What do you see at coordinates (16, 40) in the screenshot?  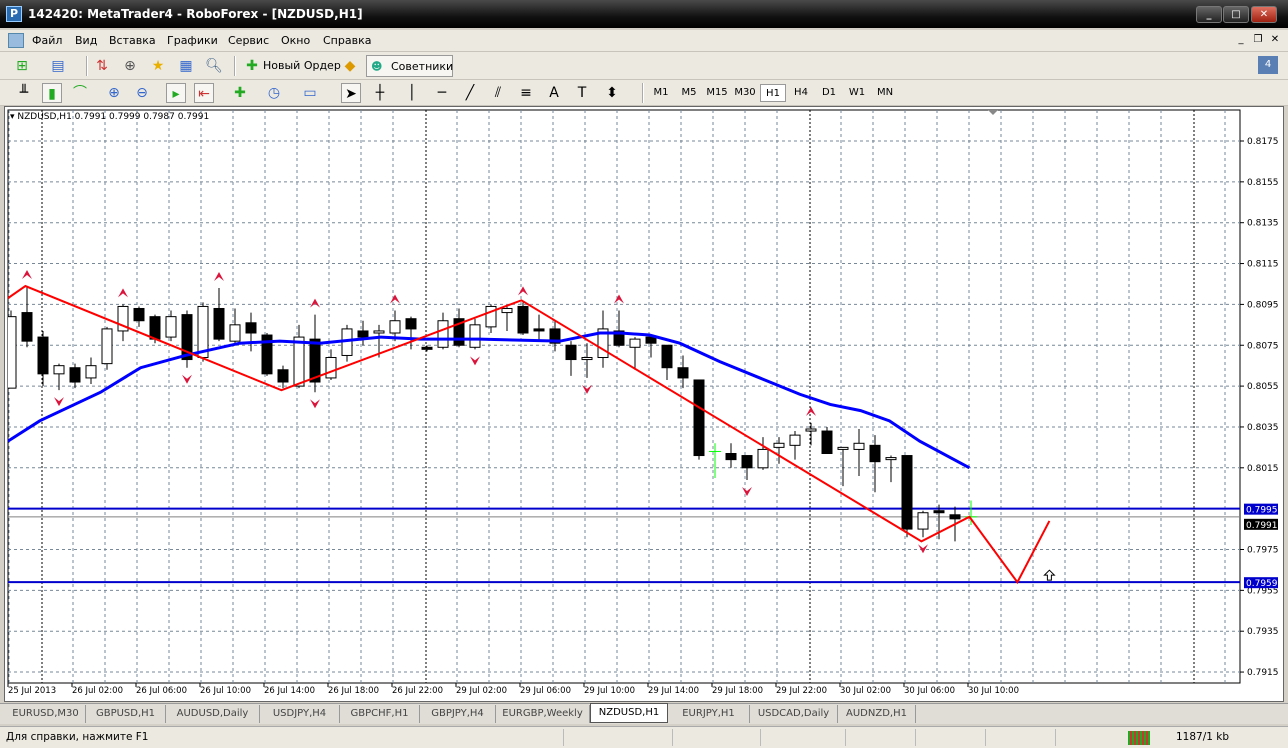 I see `chart-window-icon` at bounding box center [16, 40].